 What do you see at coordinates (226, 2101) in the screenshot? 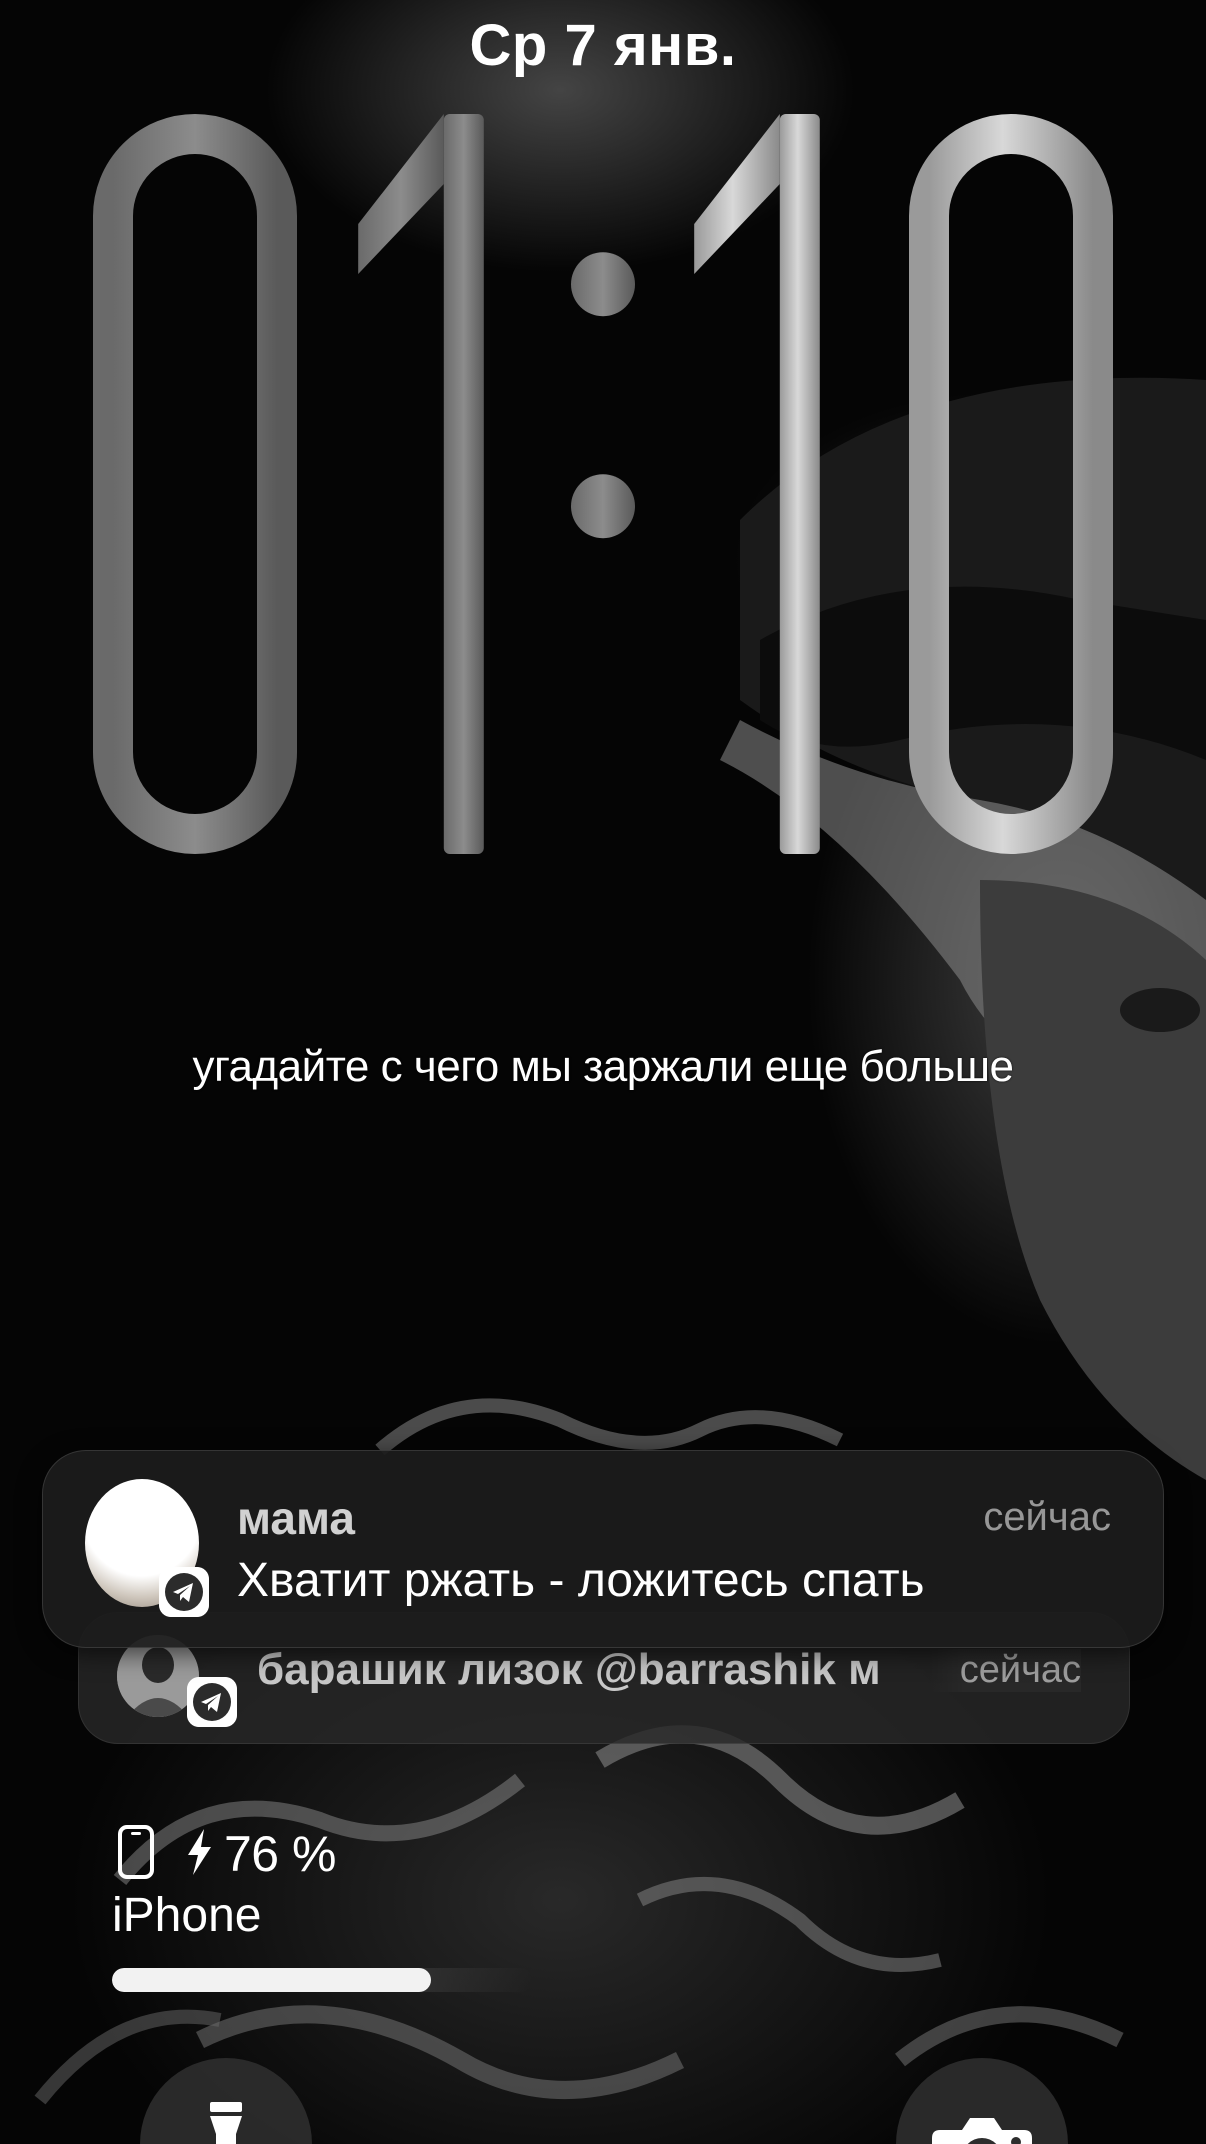
I see `flashlight-button` at bounding box center [226, 2101].